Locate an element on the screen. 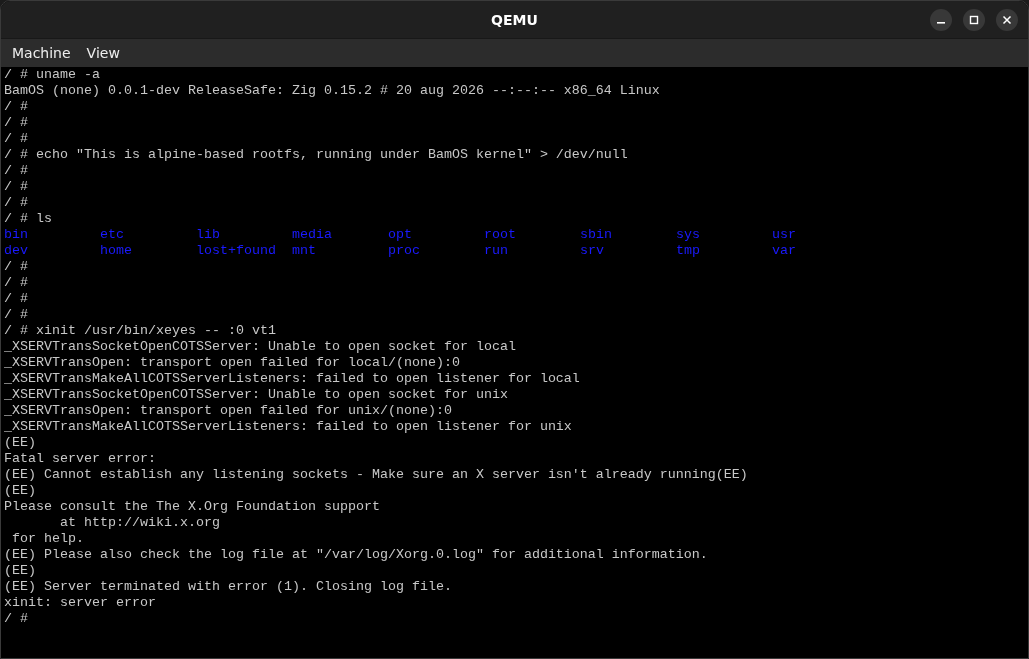 This screenshot has width=1029, height=659. directory-name: lib is located at coordinates (208, 234).